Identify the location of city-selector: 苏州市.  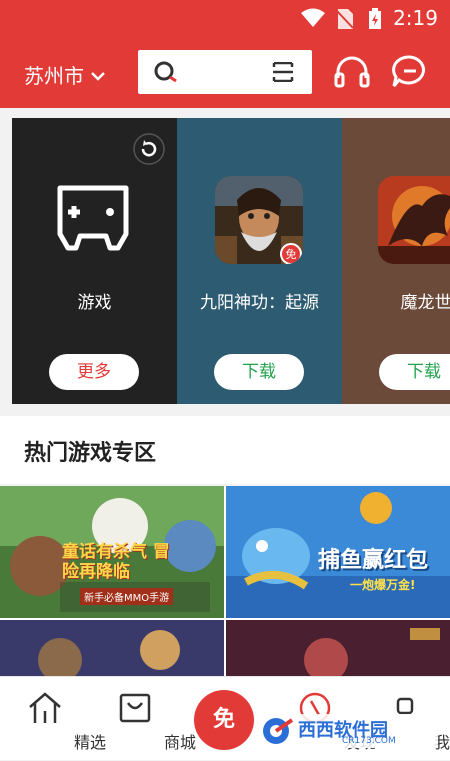
(65, 74).